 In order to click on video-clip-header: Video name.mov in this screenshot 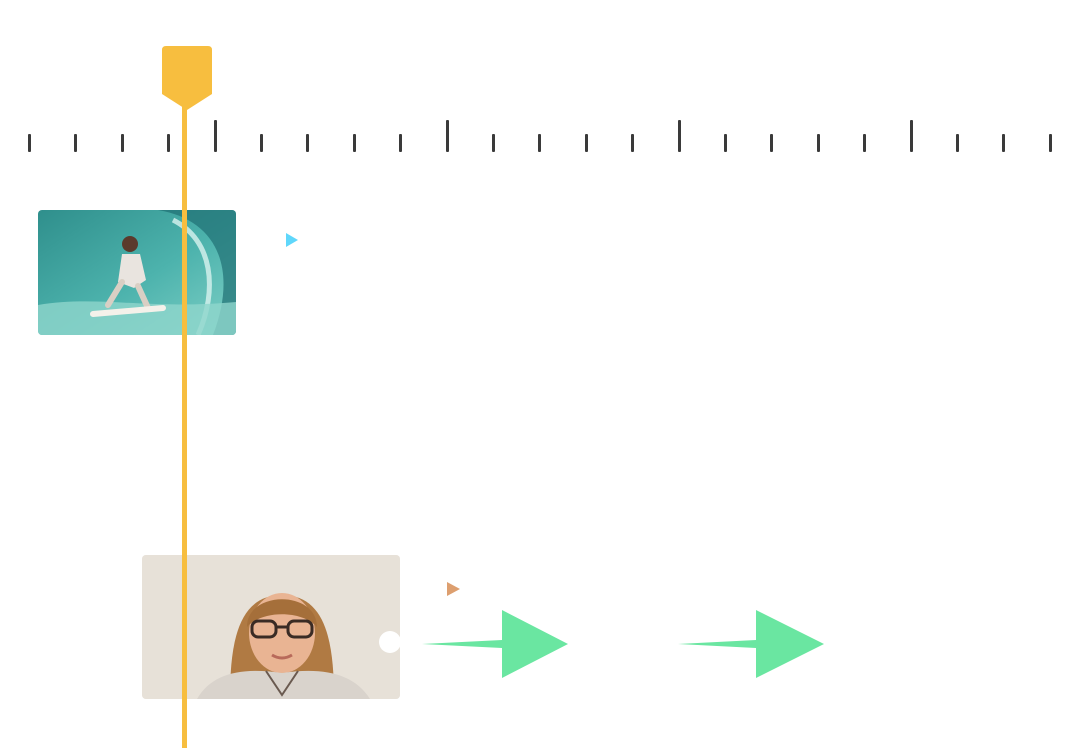, I will do `click(423, 240)`.